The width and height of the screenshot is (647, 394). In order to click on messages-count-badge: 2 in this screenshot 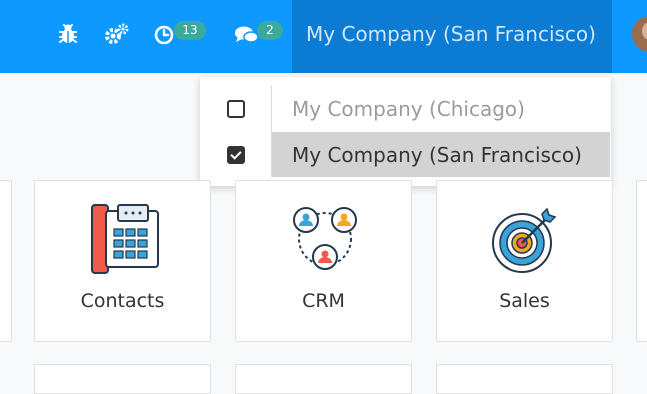, I will do `click(270, 30)`.